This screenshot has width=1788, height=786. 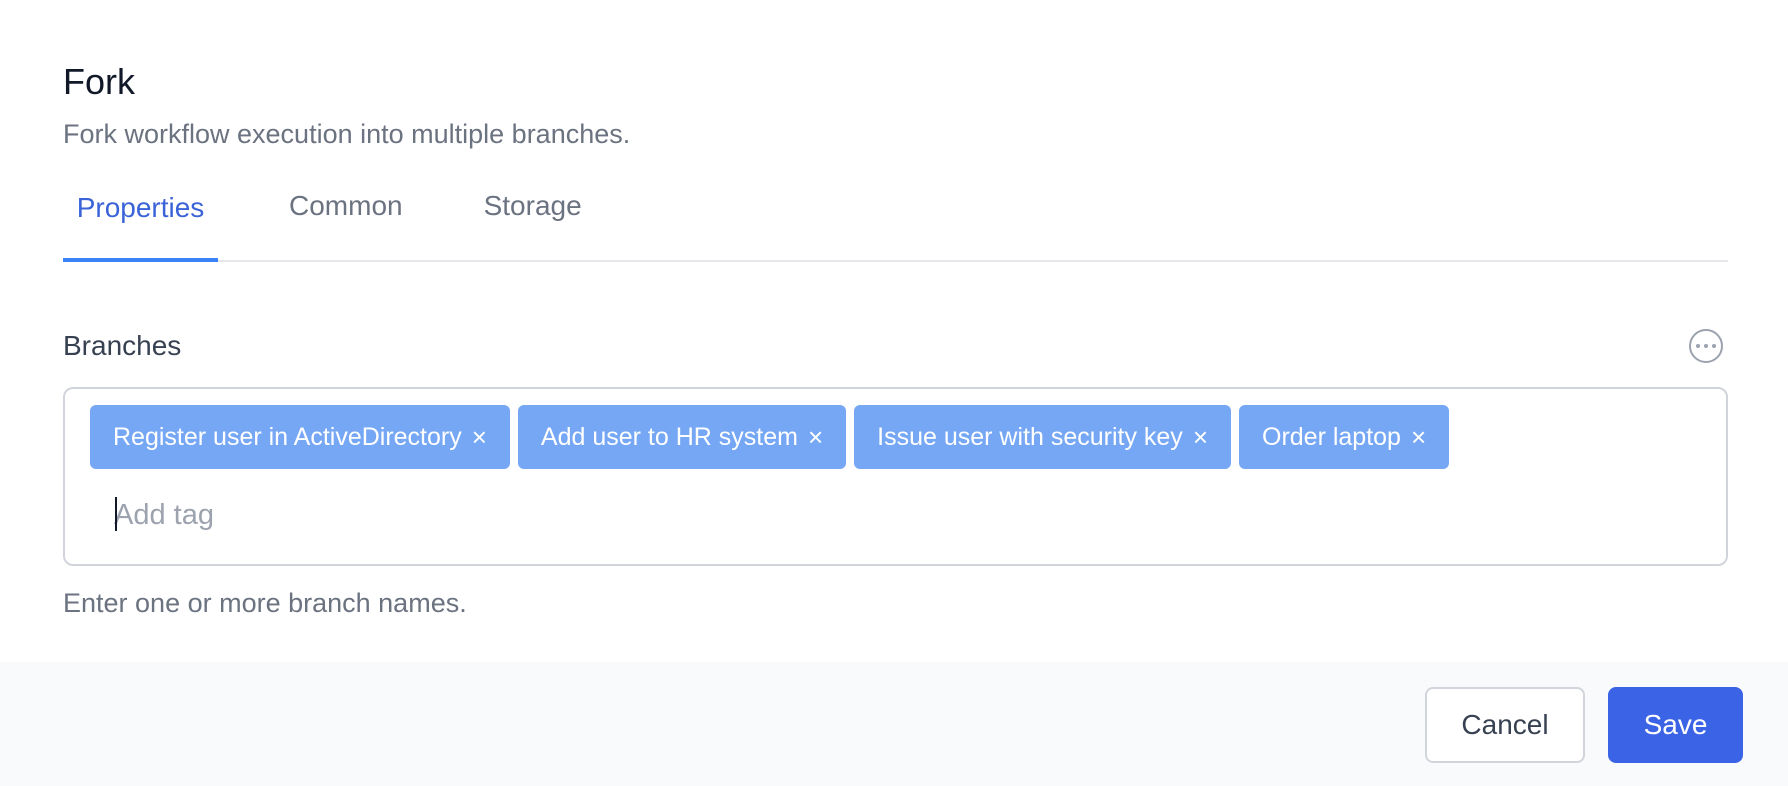 What do you see at coordinates (669, 436) in the screenshot?
I see `tag-label: Add user to HR system` at bounding box center [669, 436].